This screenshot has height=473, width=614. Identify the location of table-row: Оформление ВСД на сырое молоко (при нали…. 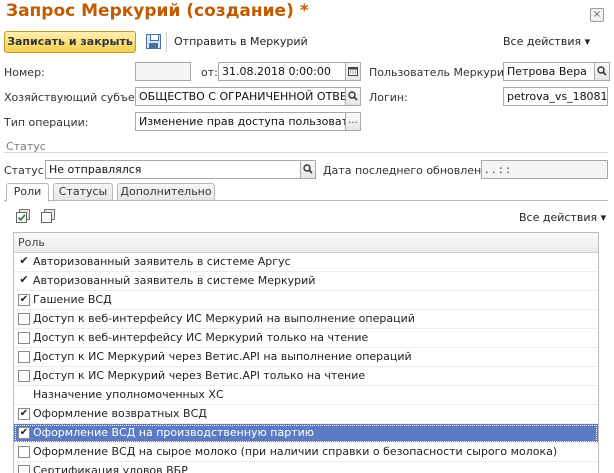
(306, 452).